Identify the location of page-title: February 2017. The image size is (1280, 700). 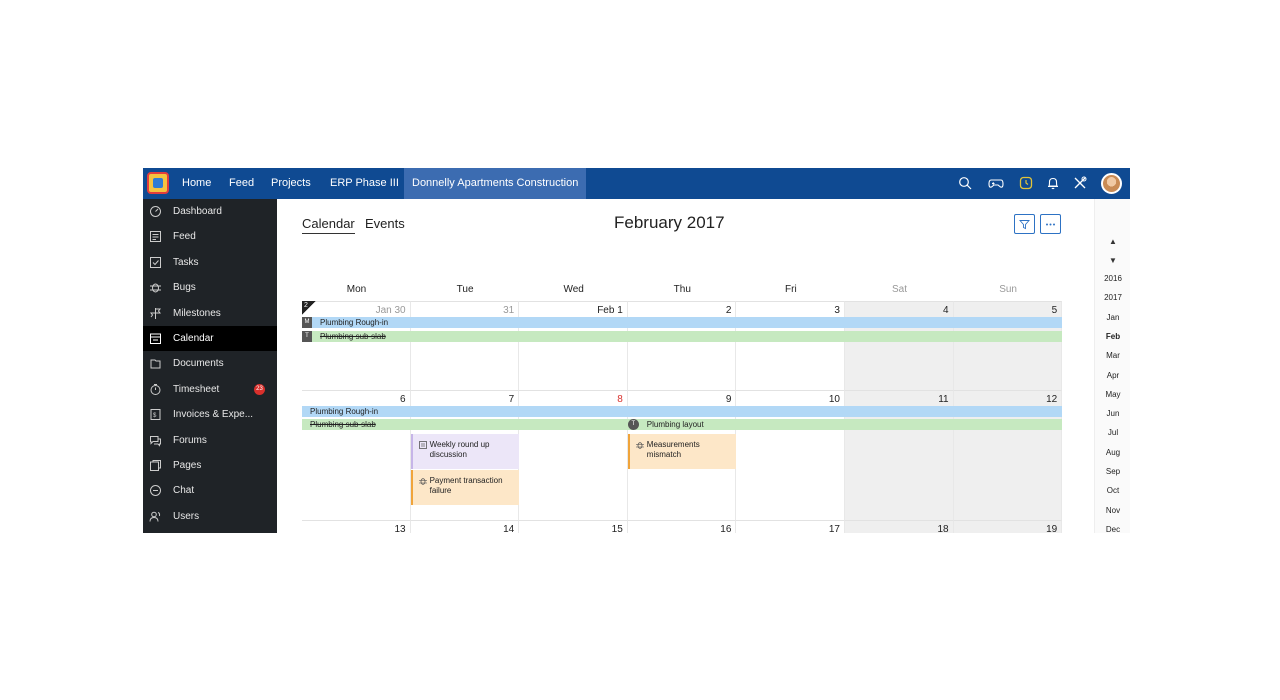
(669, 222).